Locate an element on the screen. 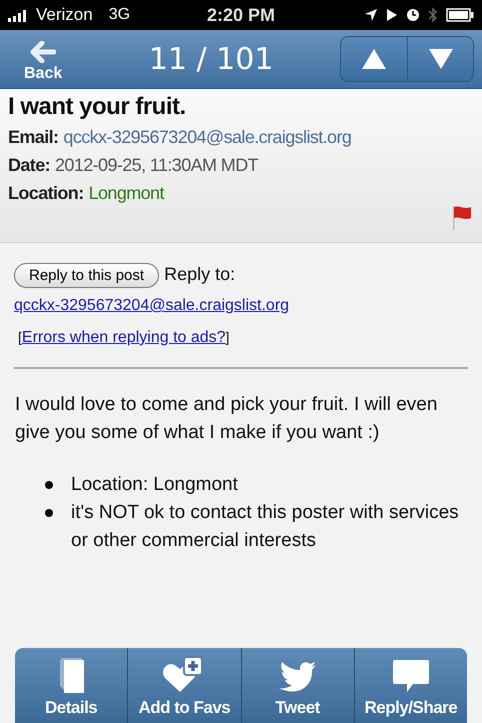 The image size is (482, 723). post-counter: 11 / 101 is located at coordinates (211, 59).